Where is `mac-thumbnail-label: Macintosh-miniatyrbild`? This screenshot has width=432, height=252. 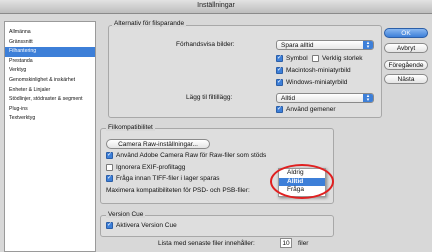 mac-thumbnail-label: Macintosh-miniatyrbild is located at coordinates (318, 70).